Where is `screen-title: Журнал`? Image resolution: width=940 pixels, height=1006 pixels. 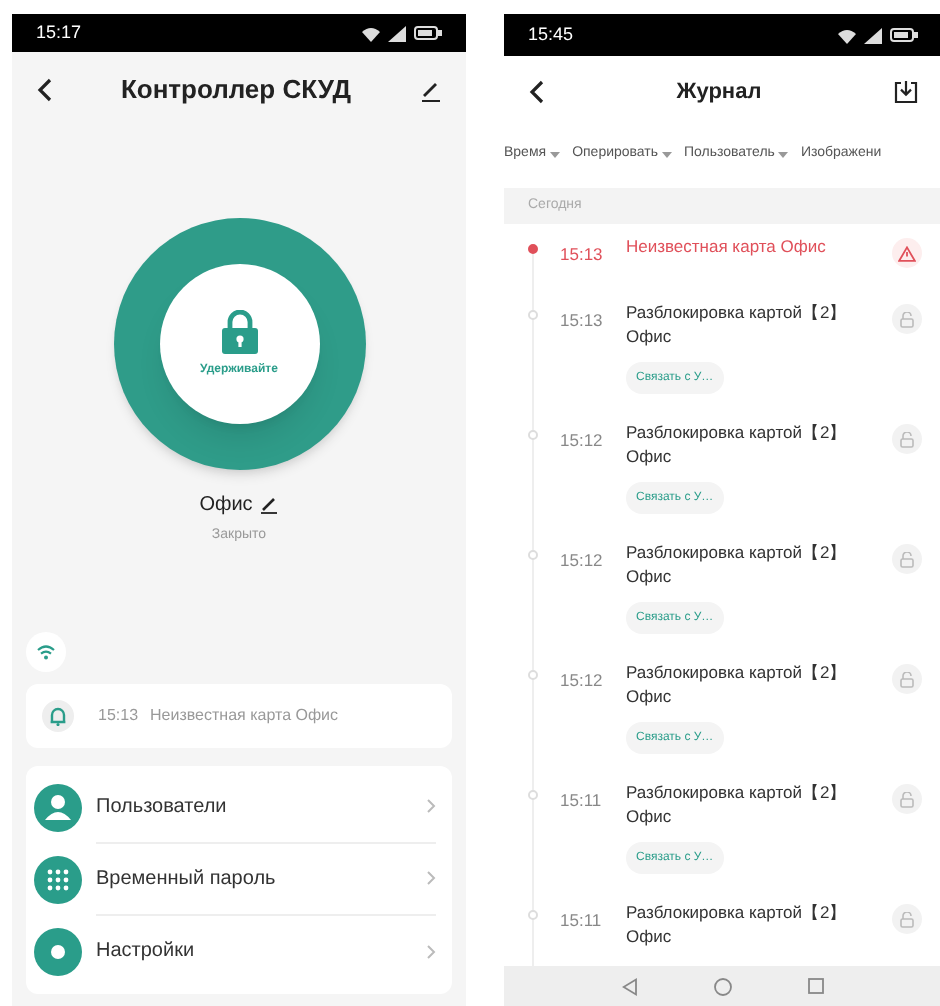
screen-title: Журнал is located at coordinates (719, 92).